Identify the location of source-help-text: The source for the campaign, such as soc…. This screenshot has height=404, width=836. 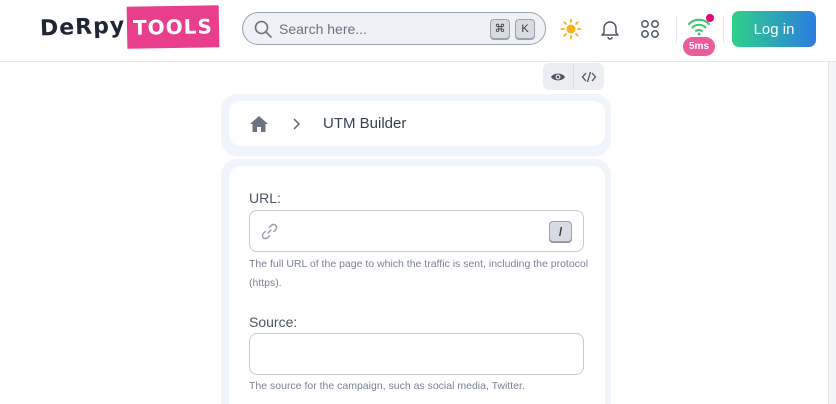
(387, 386).